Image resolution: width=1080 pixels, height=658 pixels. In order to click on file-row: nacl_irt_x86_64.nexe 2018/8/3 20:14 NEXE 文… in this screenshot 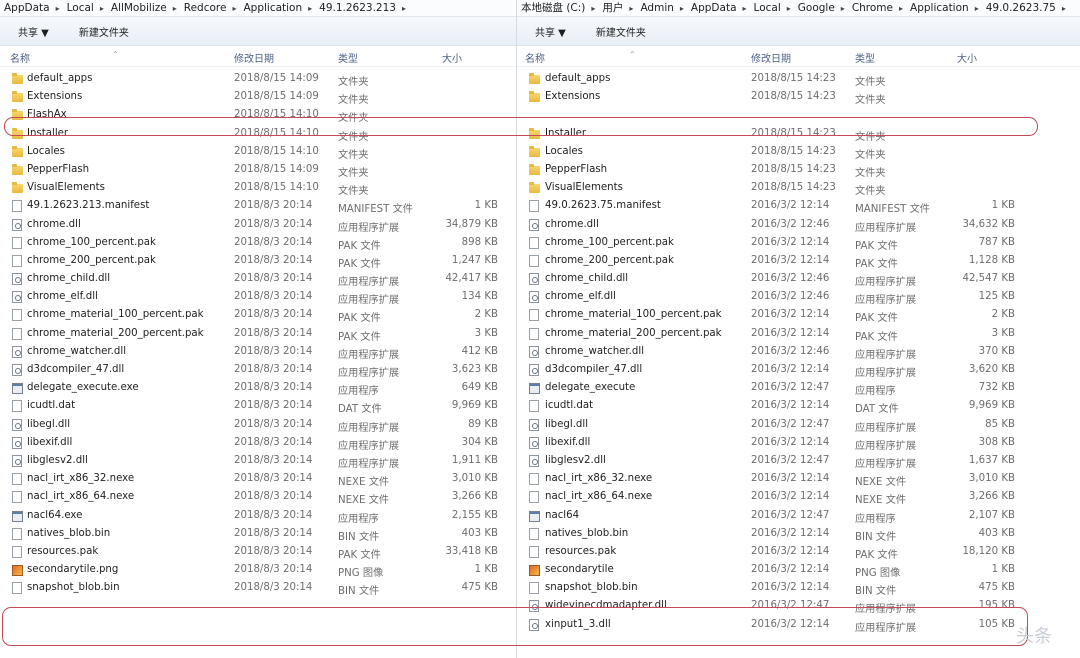, I will do `click(258, 497)`.